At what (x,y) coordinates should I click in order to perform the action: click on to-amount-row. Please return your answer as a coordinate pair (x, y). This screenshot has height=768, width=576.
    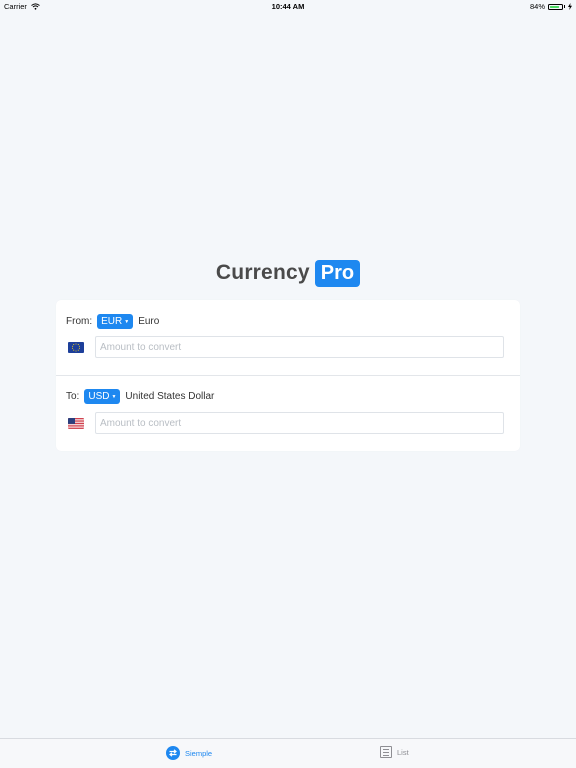
    Looking at the image, I should click on (286, 423).